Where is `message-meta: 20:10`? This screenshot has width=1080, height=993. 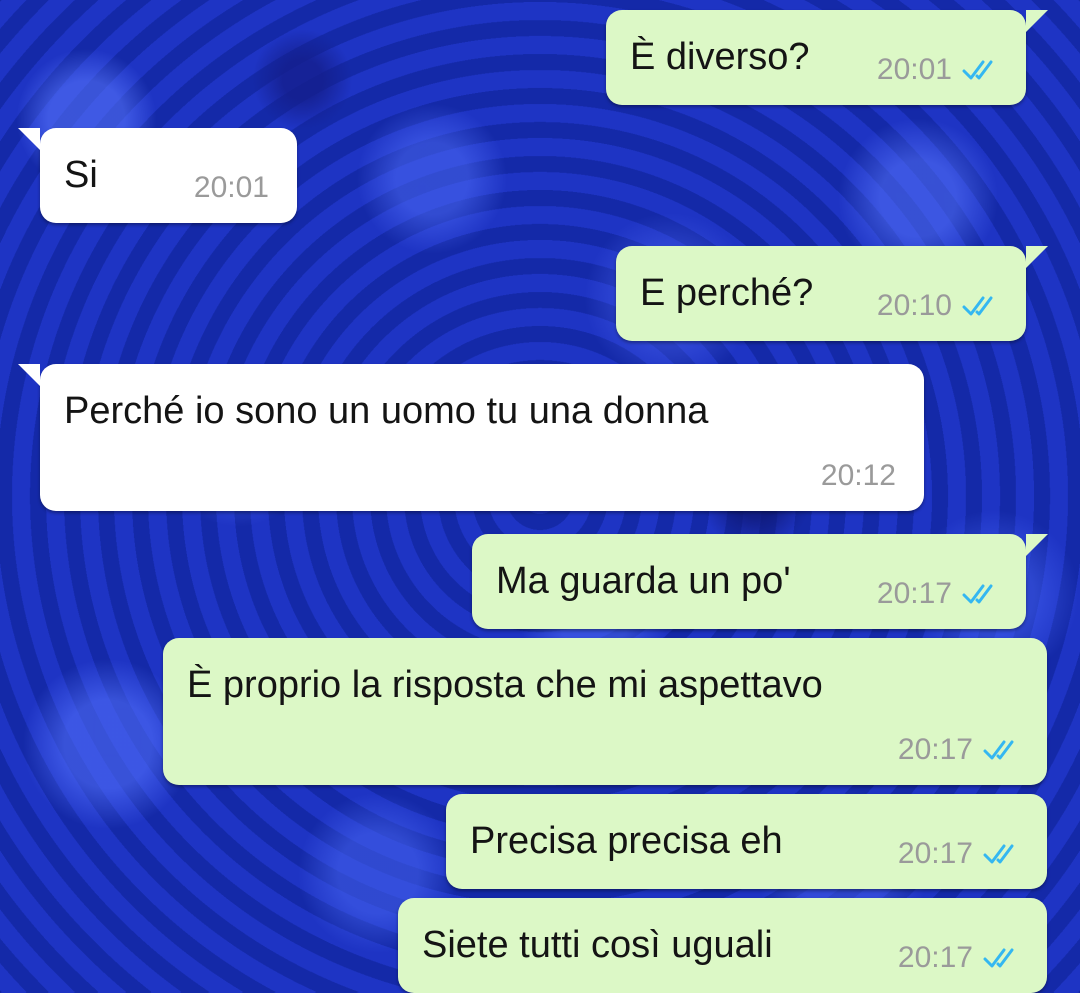
message-meta: 20:10 is located at coordinates (939, 306).